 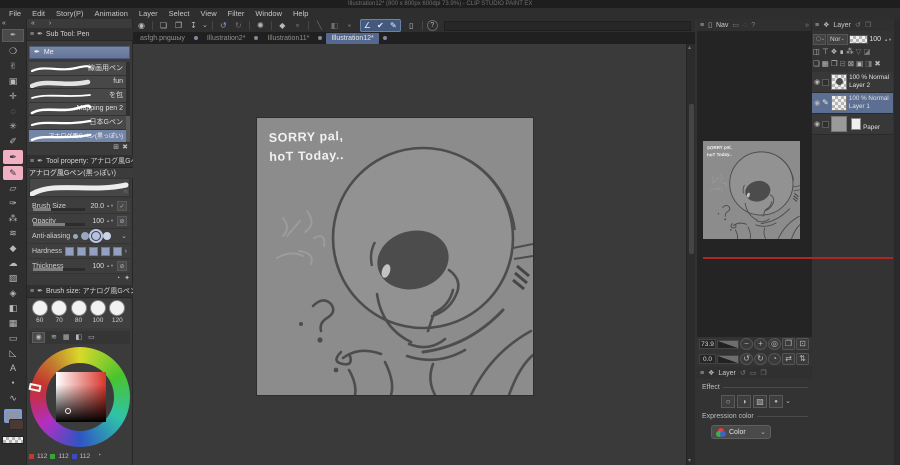 I want to click on zoom-value: 73.9, so click(x=707, y=344).